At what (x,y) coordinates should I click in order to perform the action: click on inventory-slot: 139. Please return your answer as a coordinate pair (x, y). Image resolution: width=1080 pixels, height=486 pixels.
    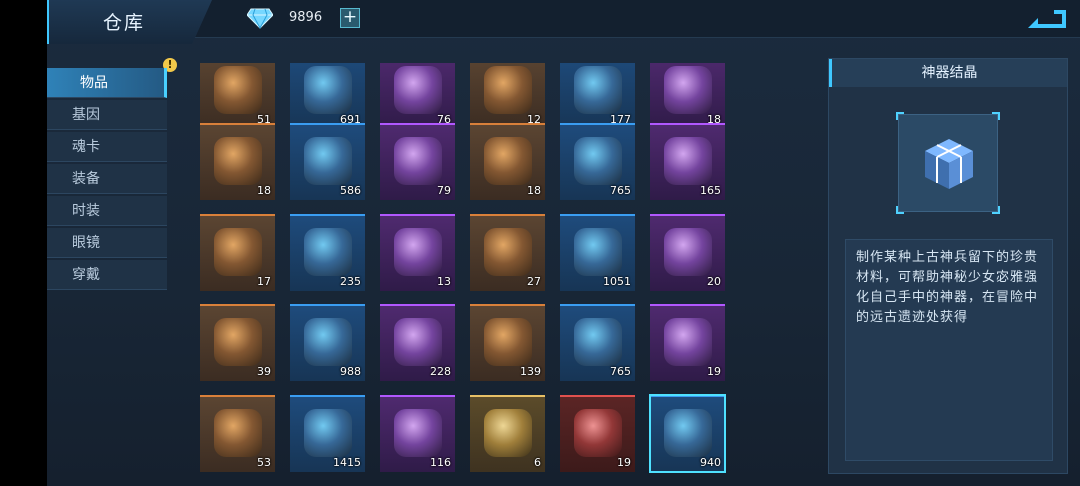
    Looking at the image, I should click on (507, 342).